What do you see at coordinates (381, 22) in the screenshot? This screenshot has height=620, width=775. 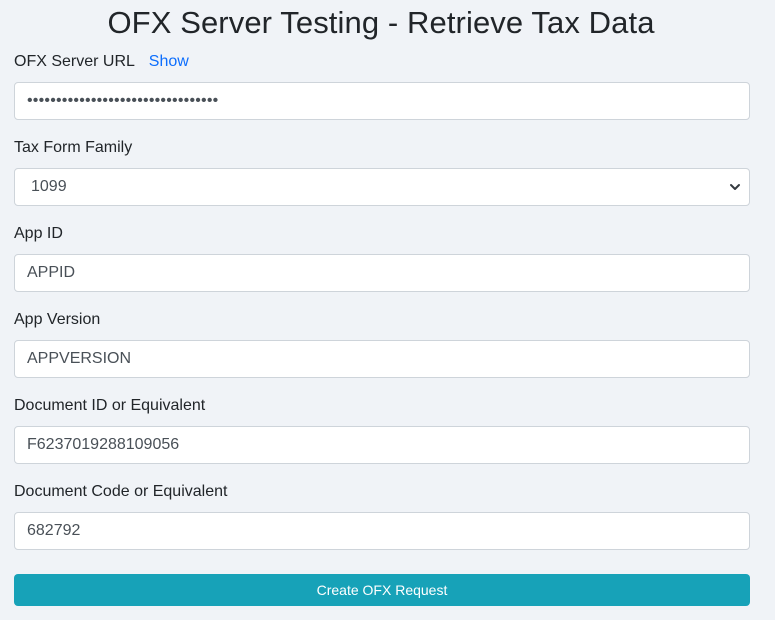 I see `page-title: OFX Server Testing - Retrieve Tax Data` at bounding box center [381, 22].